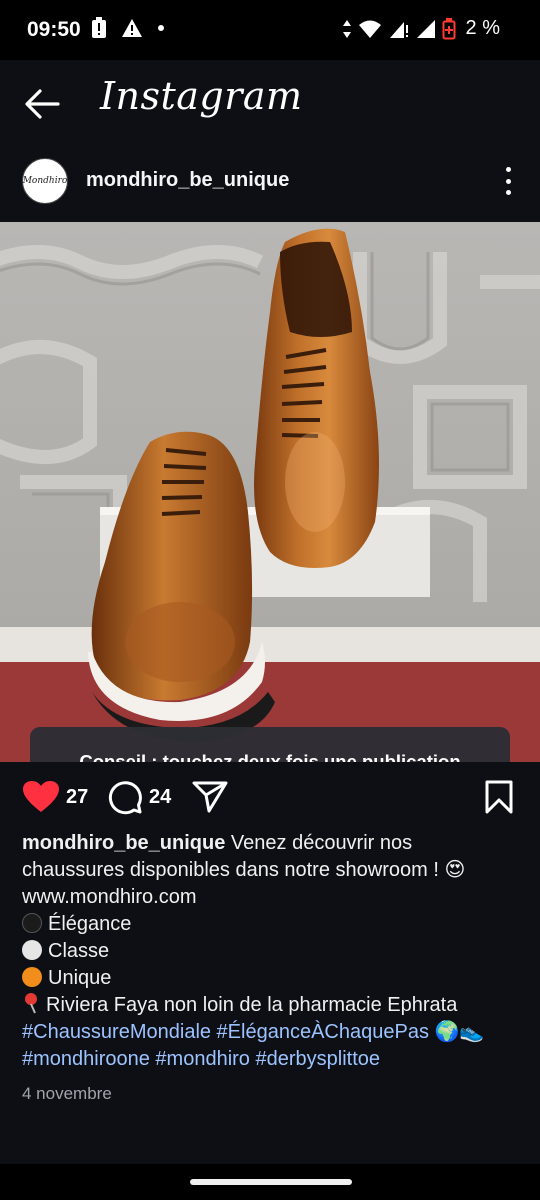  I want to click on comment-button: 24, so click(139, 797).